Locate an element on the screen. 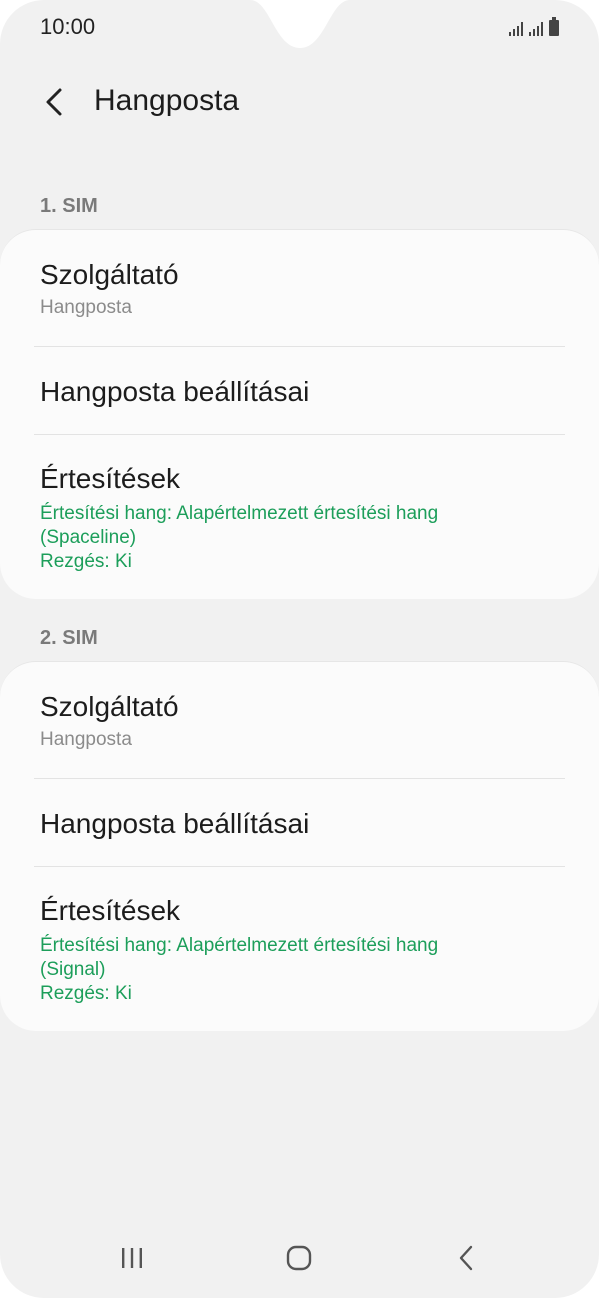 The width and height of the screenshot is (599, 1298). sim2-provider-title: Szolgáltató is located at coordinates (109, 706).